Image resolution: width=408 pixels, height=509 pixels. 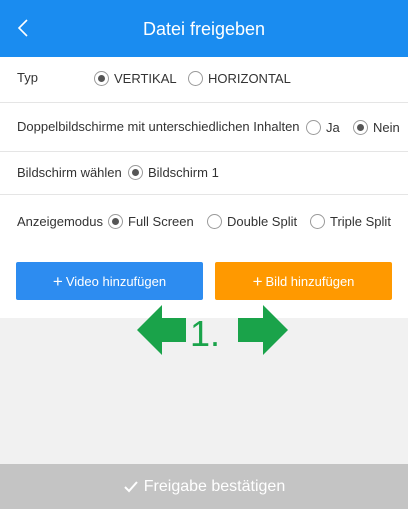 I want to click on checkmark-icon, so click(x=131, y=487).